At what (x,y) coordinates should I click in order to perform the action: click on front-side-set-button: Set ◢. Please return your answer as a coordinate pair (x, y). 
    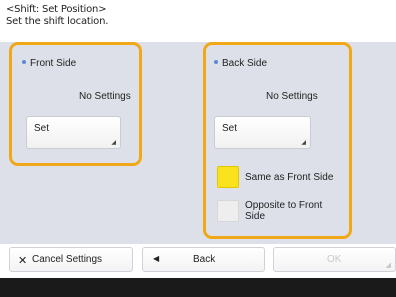
    Looking at the image, I should click on (73, 132).